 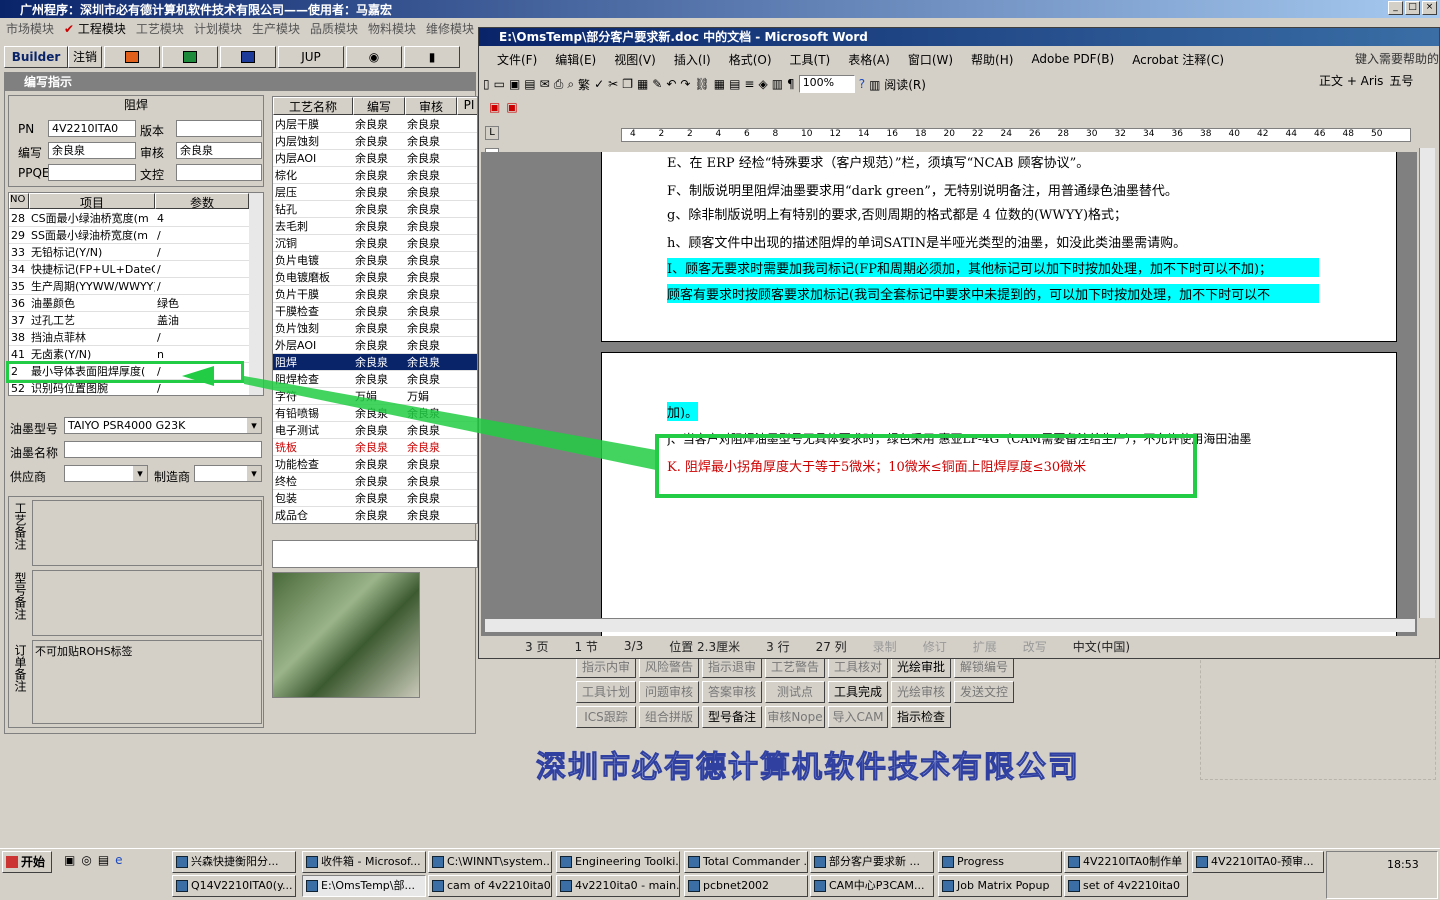 I want to click on outlook-icon: ◎, so click(x=86, y=860).